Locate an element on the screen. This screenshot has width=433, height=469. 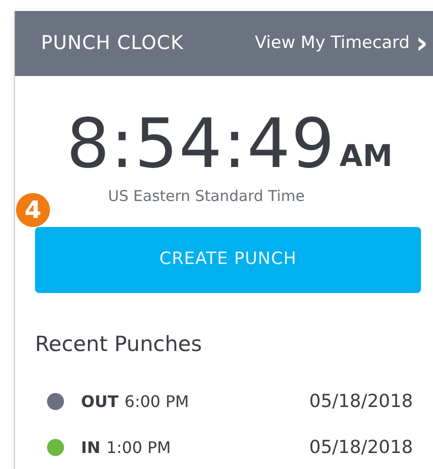
step-badge: 4 is located at coordinates (33, 210).